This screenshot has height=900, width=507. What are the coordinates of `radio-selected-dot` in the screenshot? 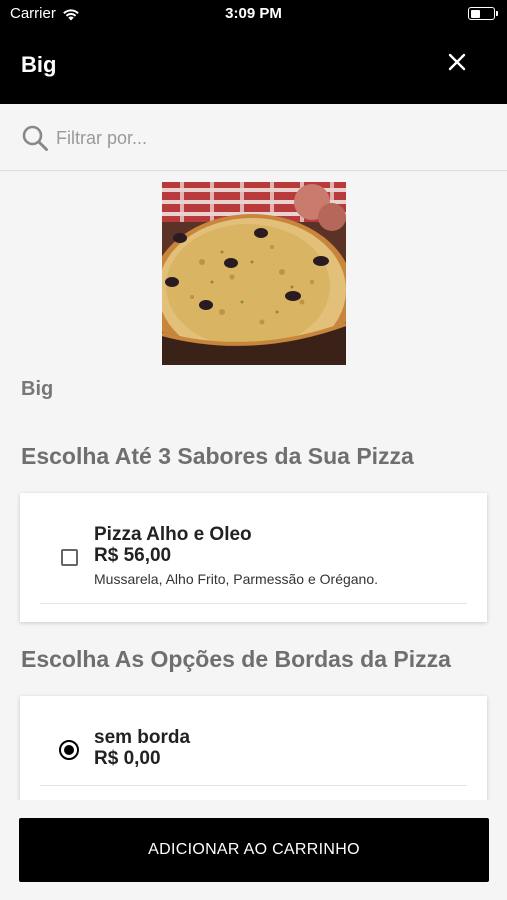 It's located at (69, 750).